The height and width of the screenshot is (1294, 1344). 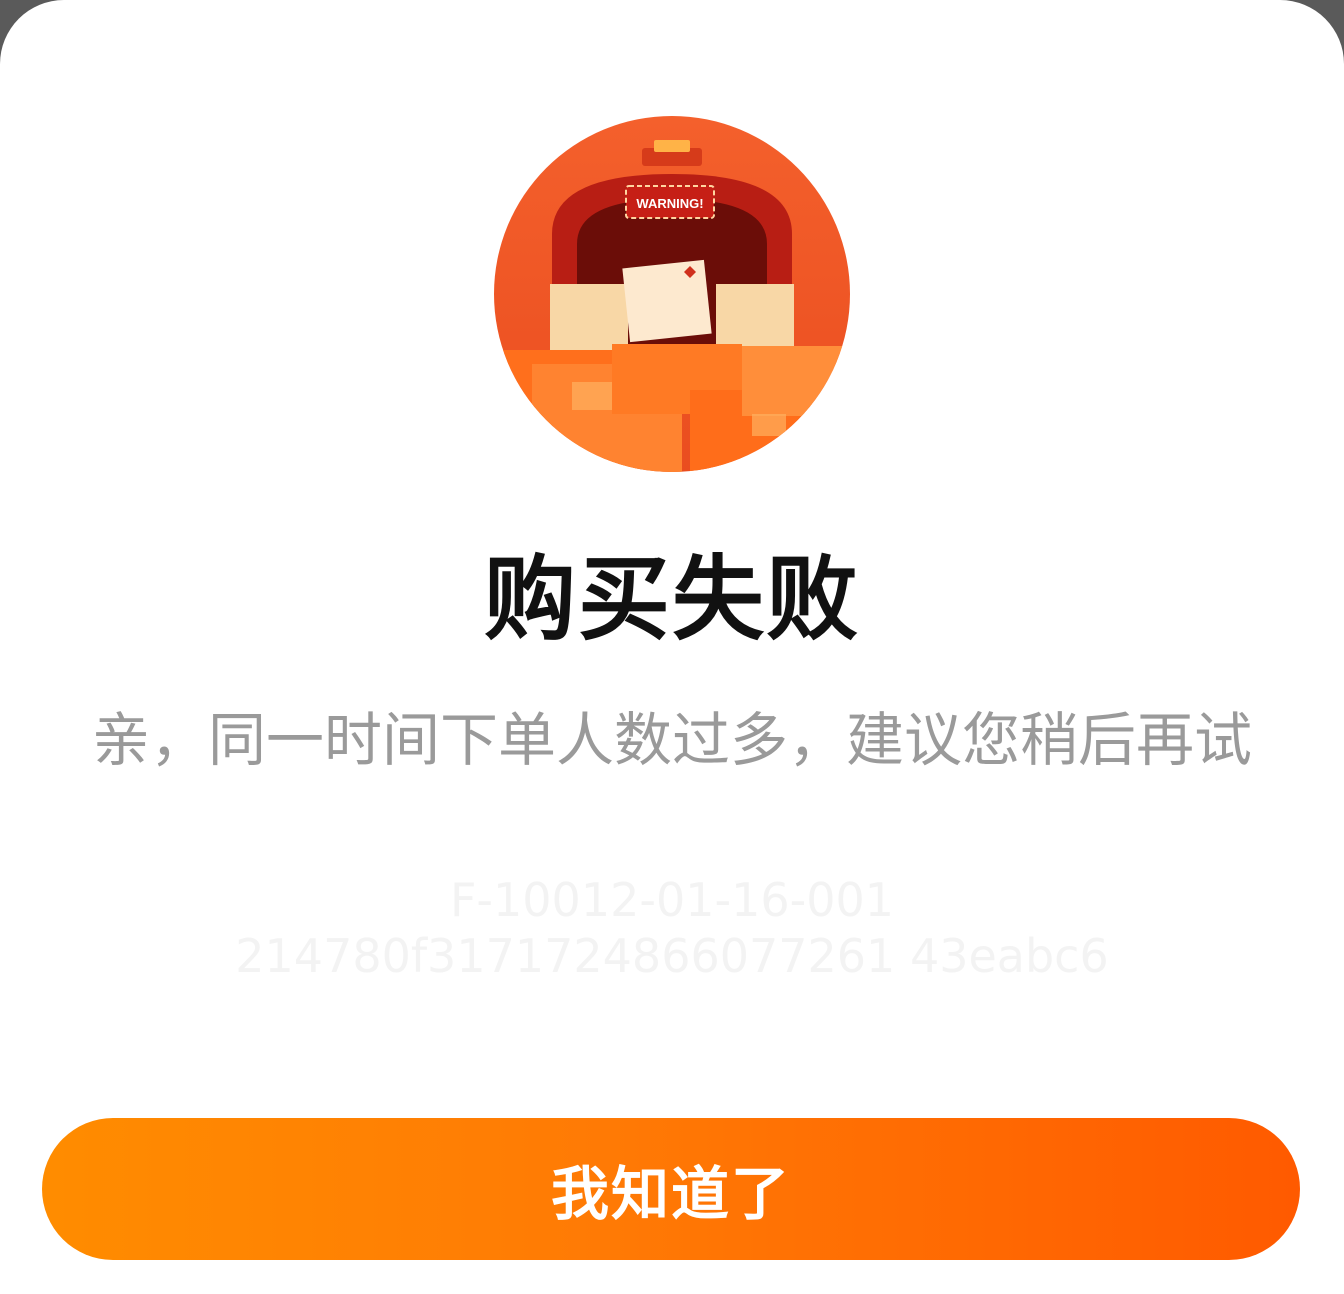 What do you see at coordinates (671, 1189) in the screenshot?
I see `confirm-button: 我知道了` at bounding box center [671, 1189].